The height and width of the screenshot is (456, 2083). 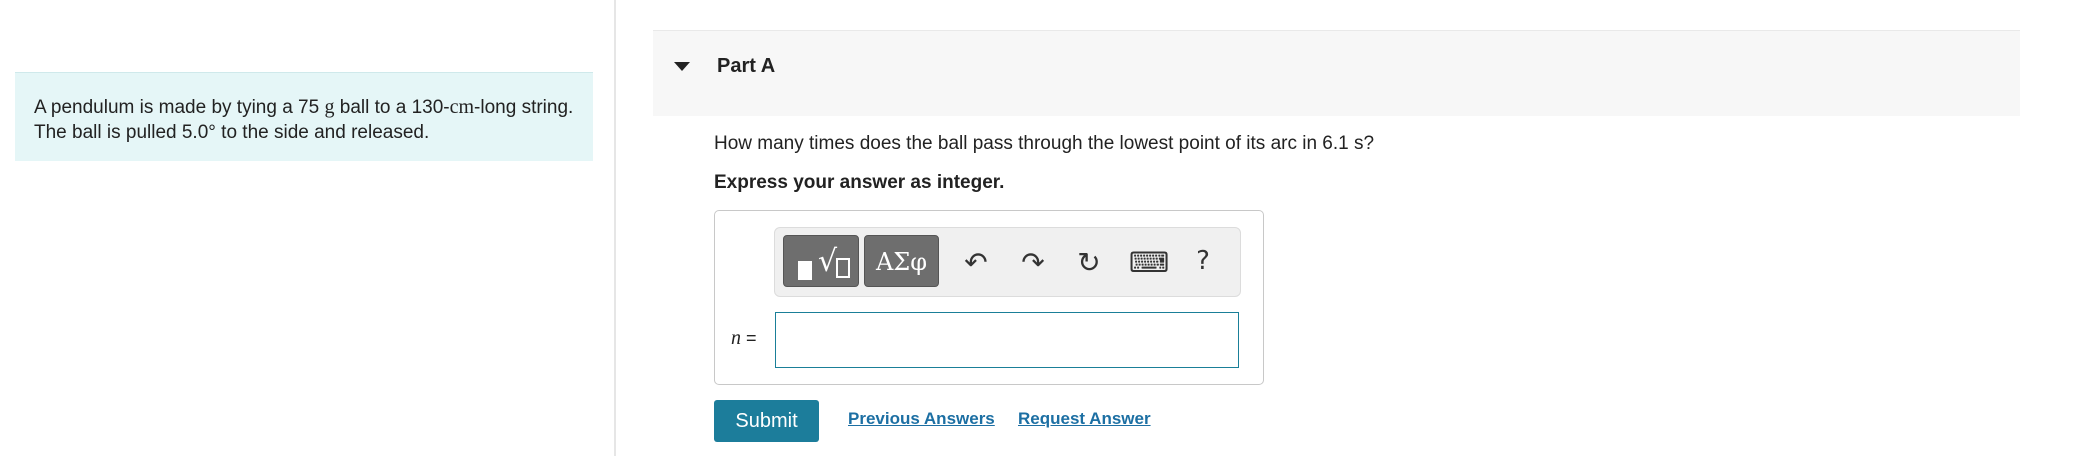 What do you see at coordinates (1007, 262) in the screenshot?
I see `math-toolbar: √ ΑΣφ ↶ ↷ ↻ ⌨ ?` at bounding box center [1007, 262].